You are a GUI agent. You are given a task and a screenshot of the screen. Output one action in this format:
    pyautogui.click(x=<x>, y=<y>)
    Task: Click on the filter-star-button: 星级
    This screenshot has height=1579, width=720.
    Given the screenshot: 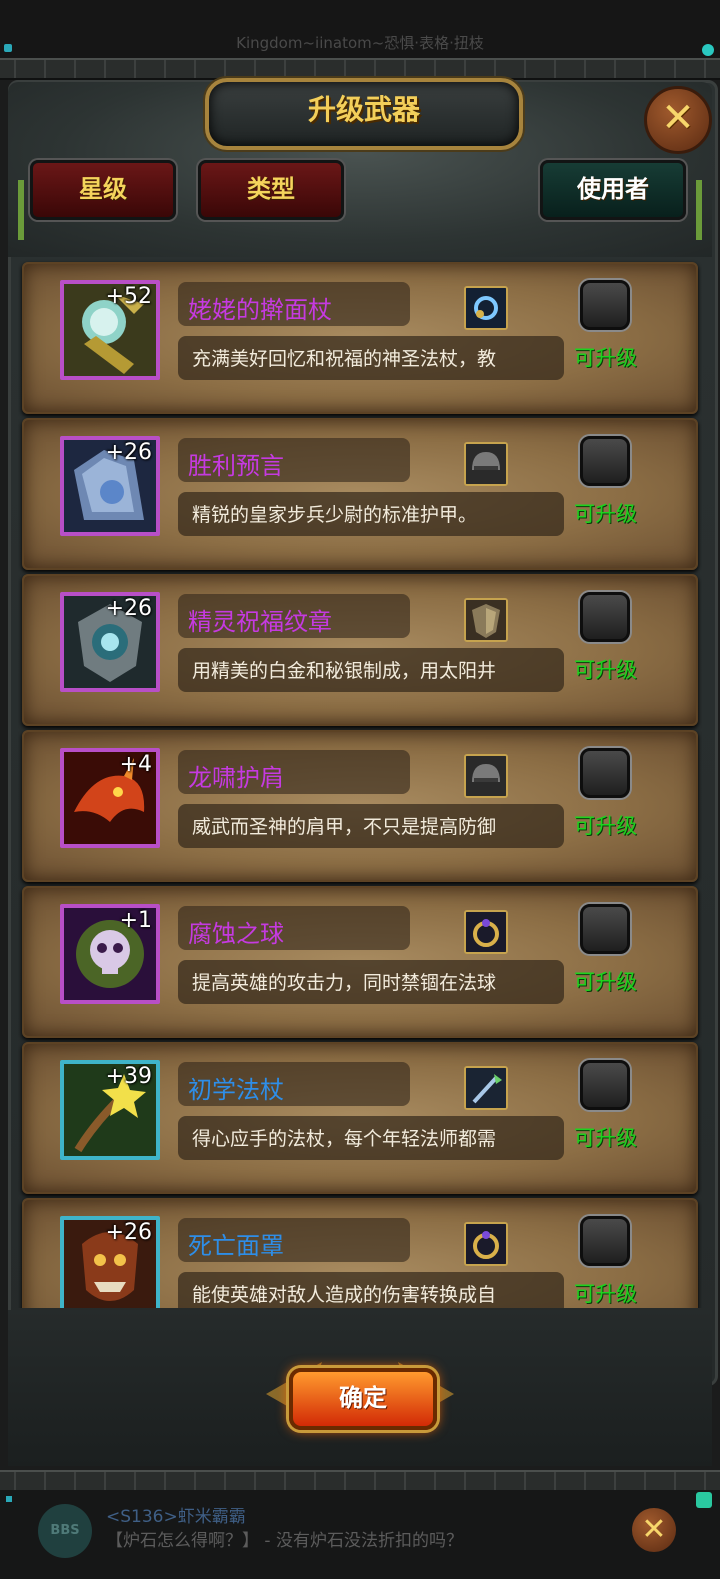 What is the action you would take?
    pyautogui.click(x=103, y=190)
    